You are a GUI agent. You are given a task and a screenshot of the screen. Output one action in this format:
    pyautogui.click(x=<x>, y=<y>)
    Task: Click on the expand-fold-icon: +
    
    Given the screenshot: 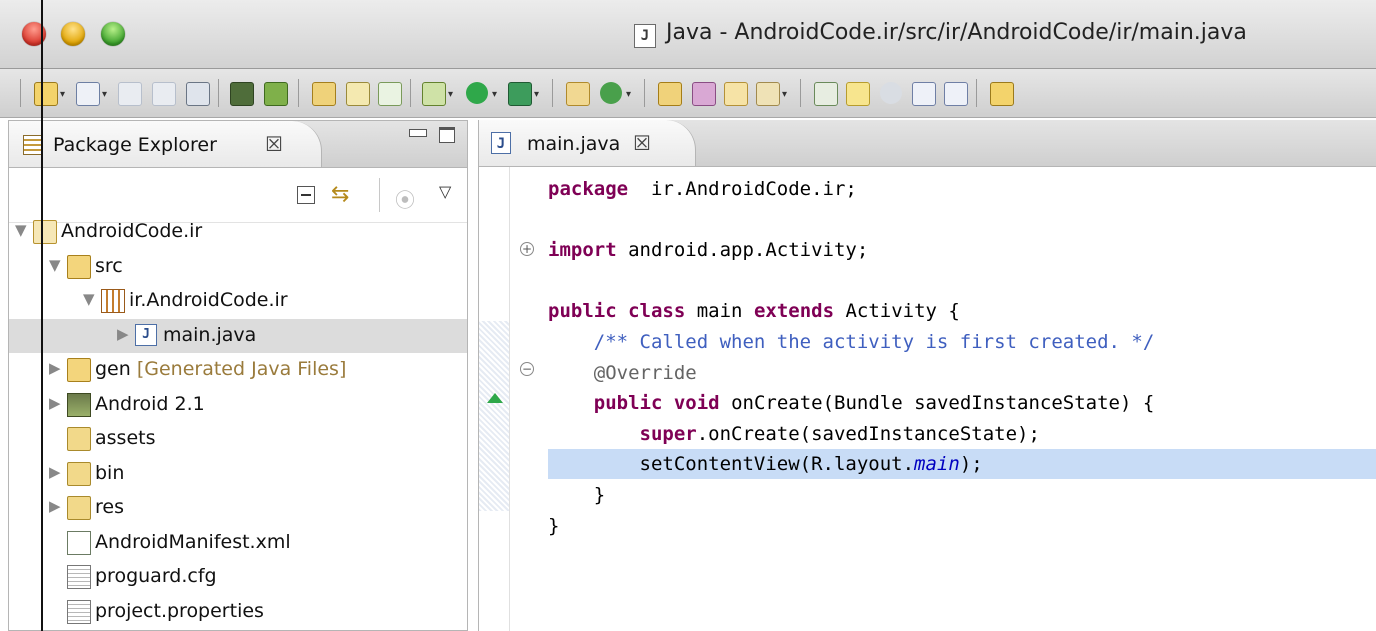 What is the action you would take?
    pyautogui.click(x=527, y=249)
    